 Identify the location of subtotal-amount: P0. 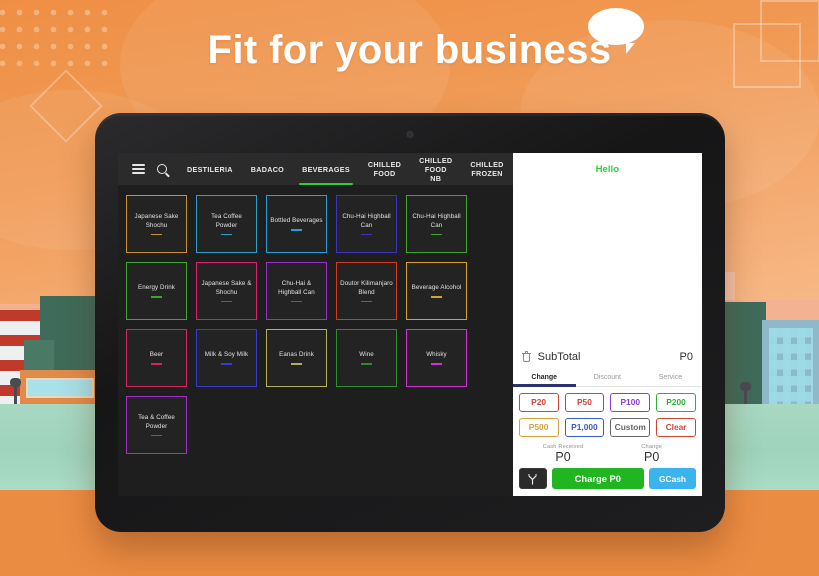
(686, 356).